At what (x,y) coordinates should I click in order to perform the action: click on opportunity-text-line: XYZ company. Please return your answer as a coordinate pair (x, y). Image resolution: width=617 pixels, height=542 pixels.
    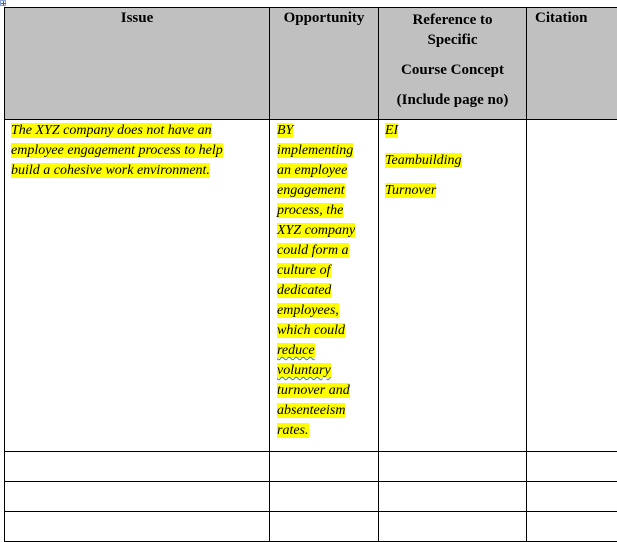
    Looking at the image, I should click on (316, 230).